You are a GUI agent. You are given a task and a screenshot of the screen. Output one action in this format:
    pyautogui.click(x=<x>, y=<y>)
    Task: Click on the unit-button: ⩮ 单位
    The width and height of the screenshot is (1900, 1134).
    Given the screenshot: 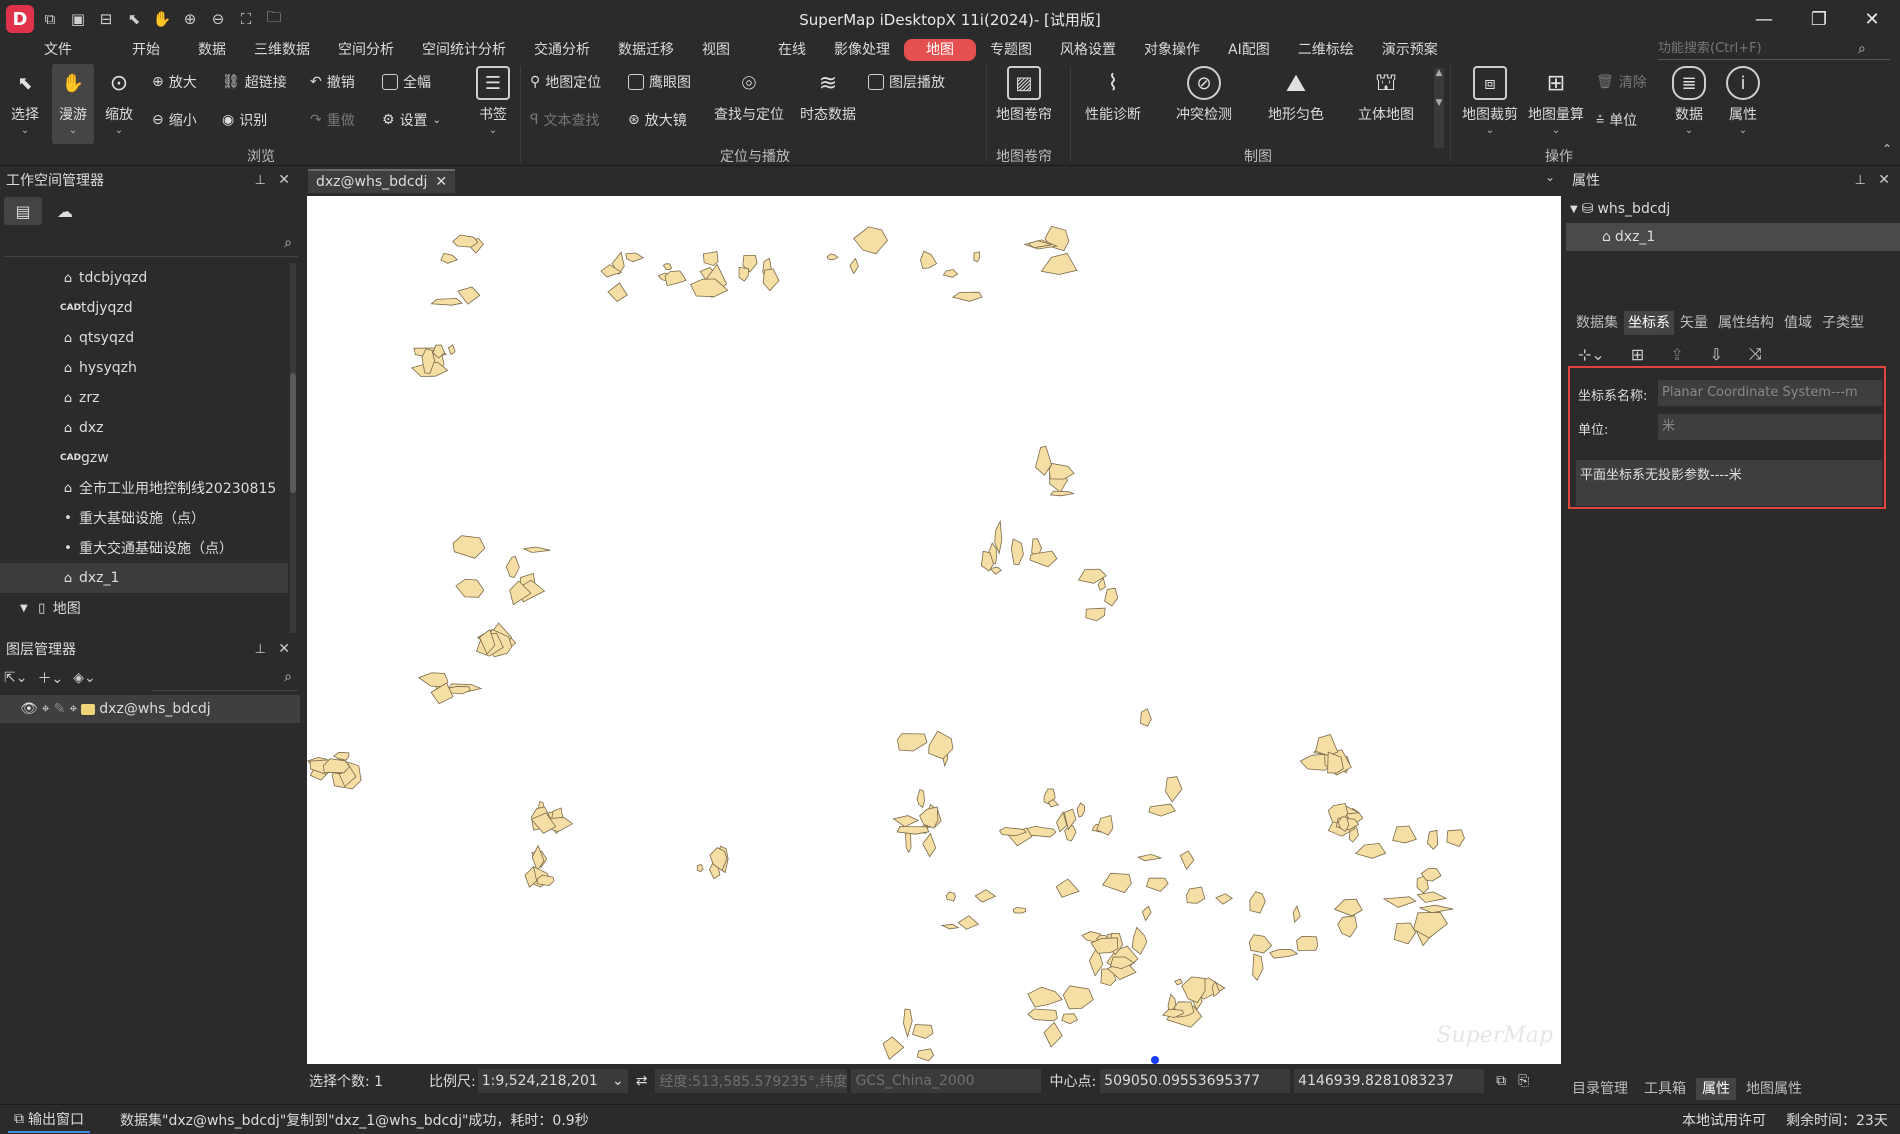 What is the action you would take?
    pyautogui.click(x=1616, y=120)
    